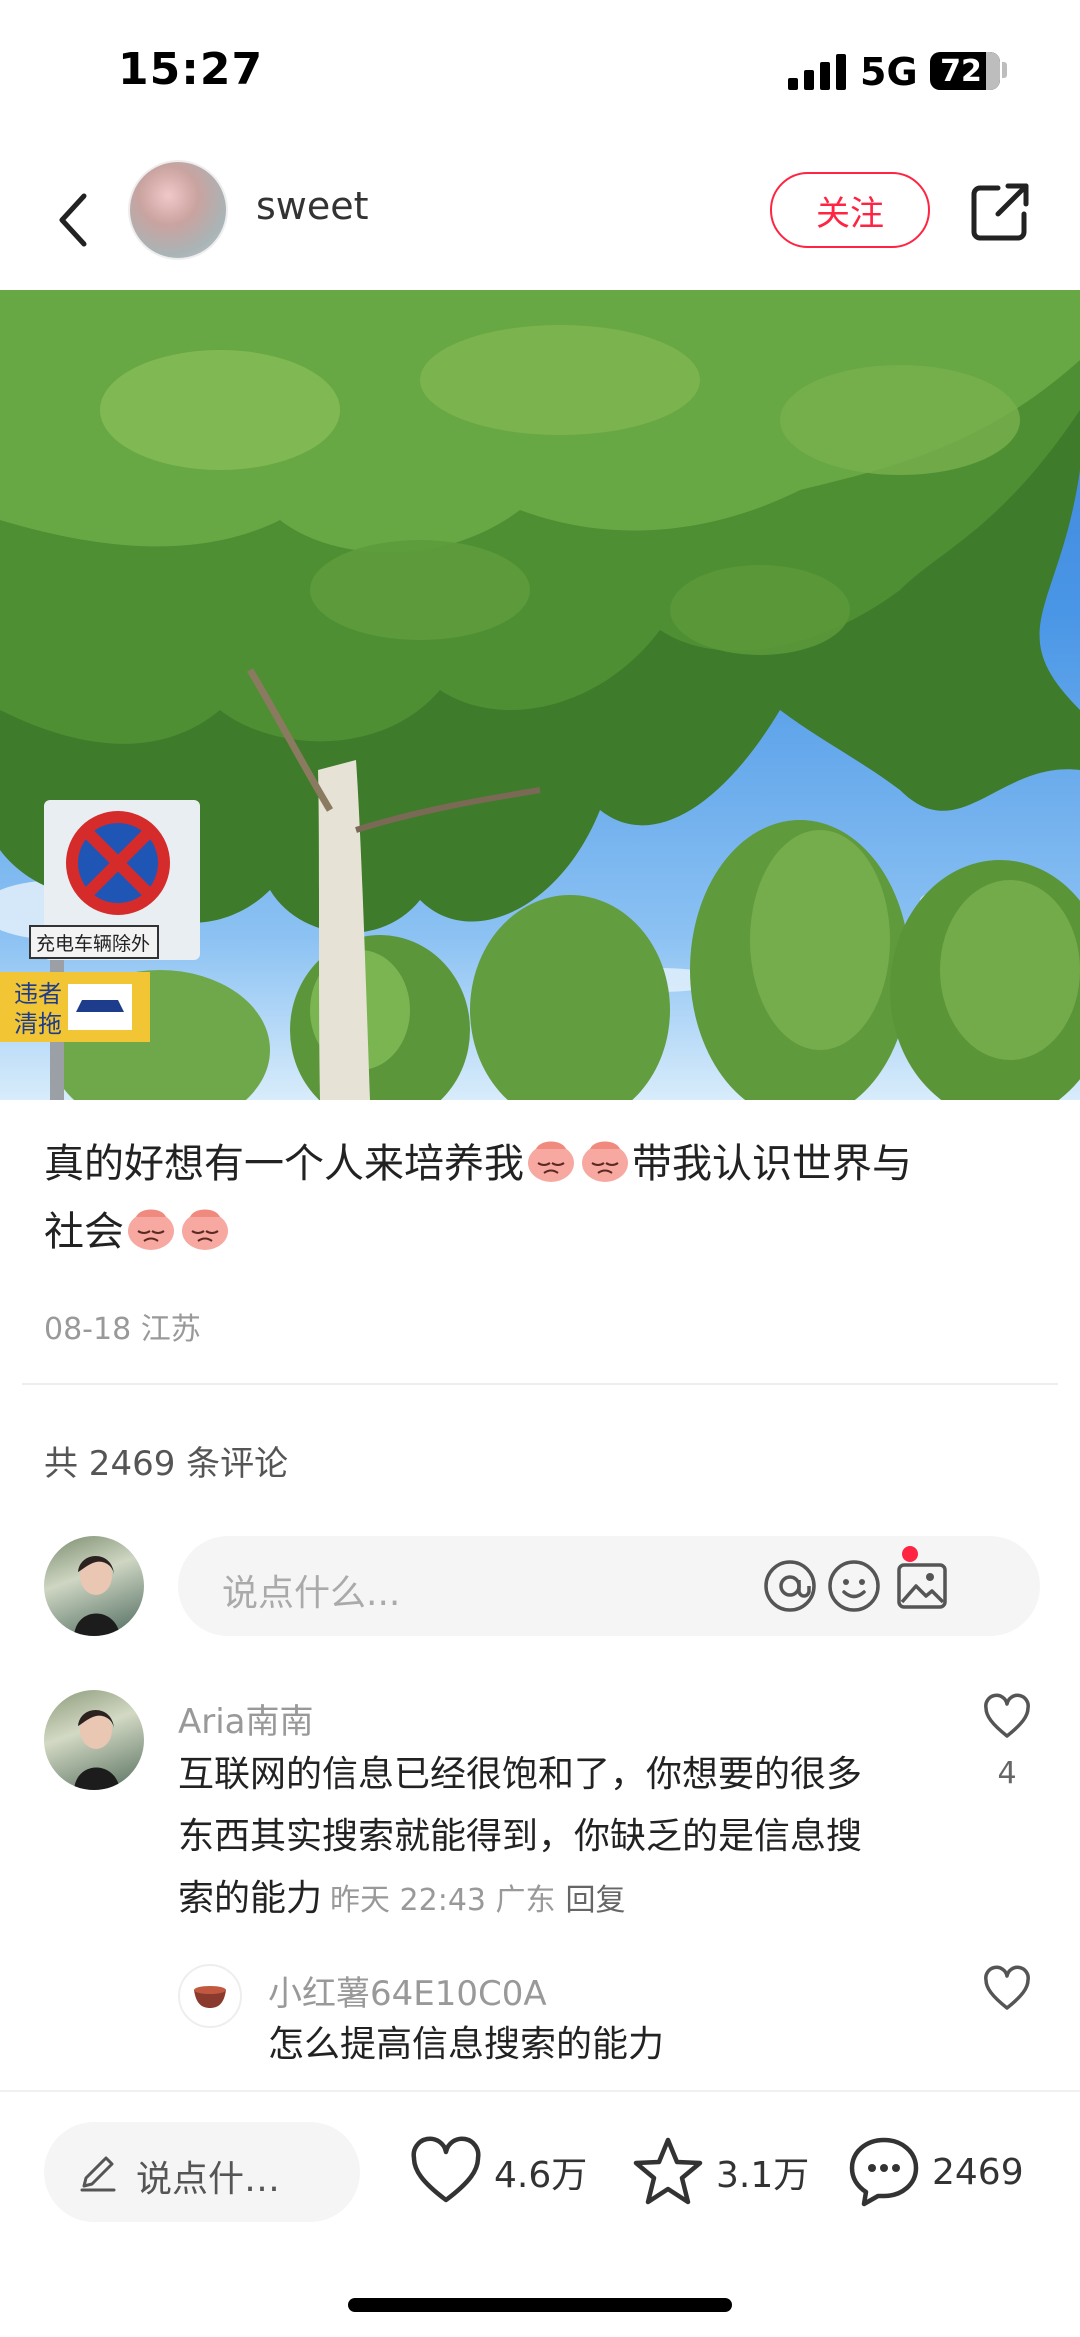 The height and width of the screenshot is (2337, 1080). I want to click on post-meta: 08-18 江苏, so click(122, 1329).